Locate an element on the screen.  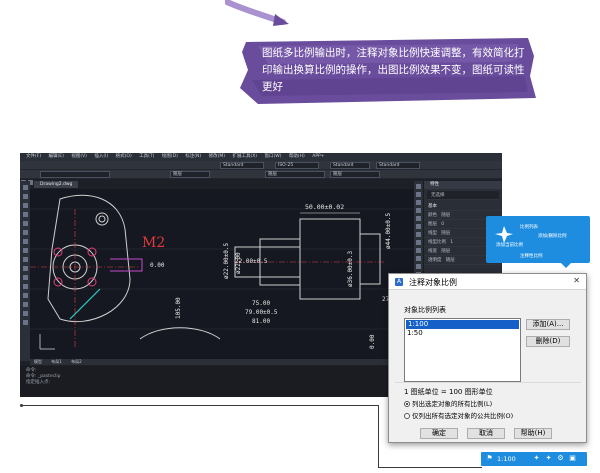
flange-part is located at coordinates (89, 258).